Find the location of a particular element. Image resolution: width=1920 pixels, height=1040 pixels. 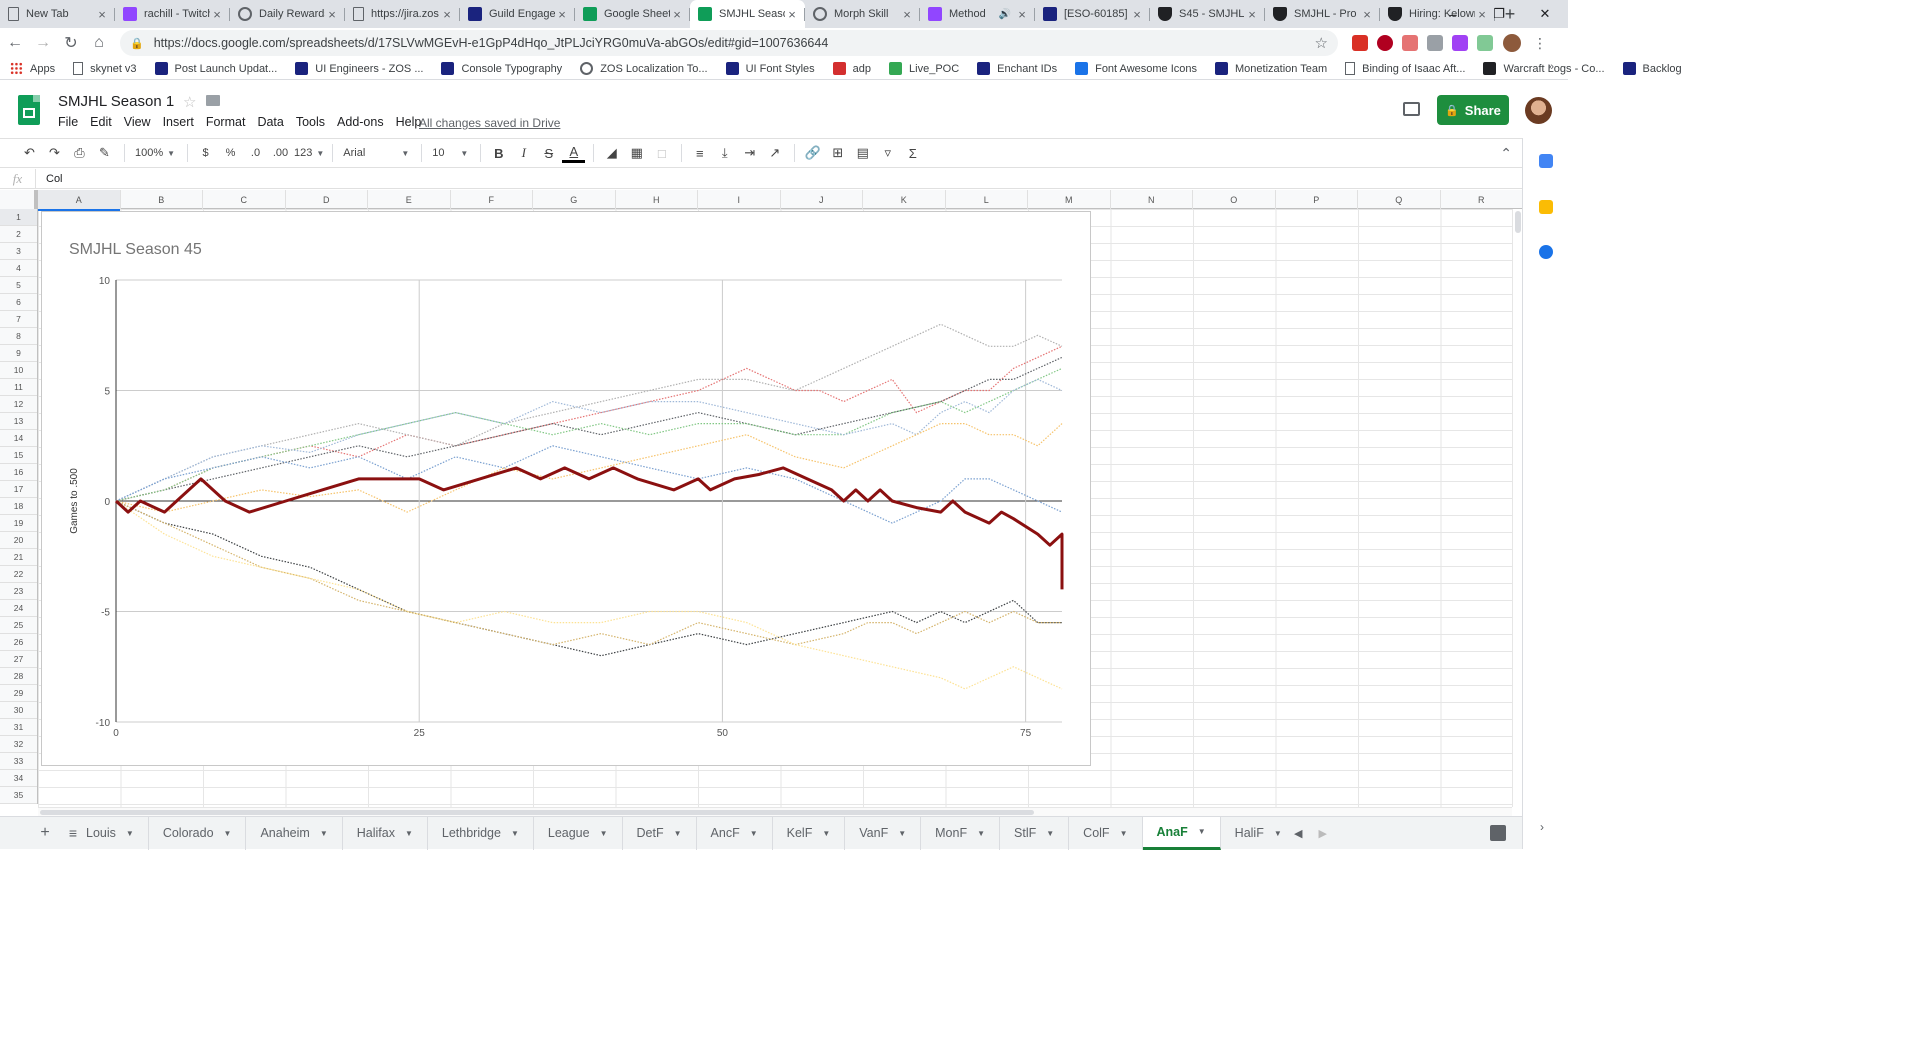

font-select: Arial ▼ is located at coordinates (376, 153).